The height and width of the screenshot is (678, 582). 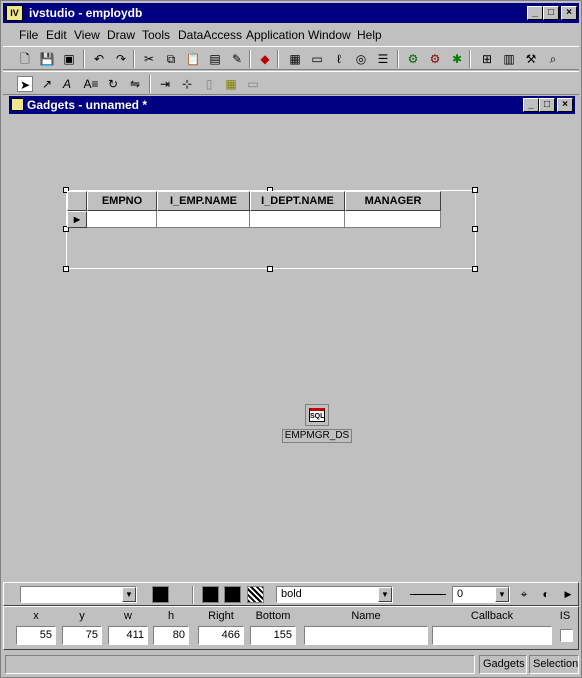 I want to click on child-close-button: ×, so click(x=565, y=105).